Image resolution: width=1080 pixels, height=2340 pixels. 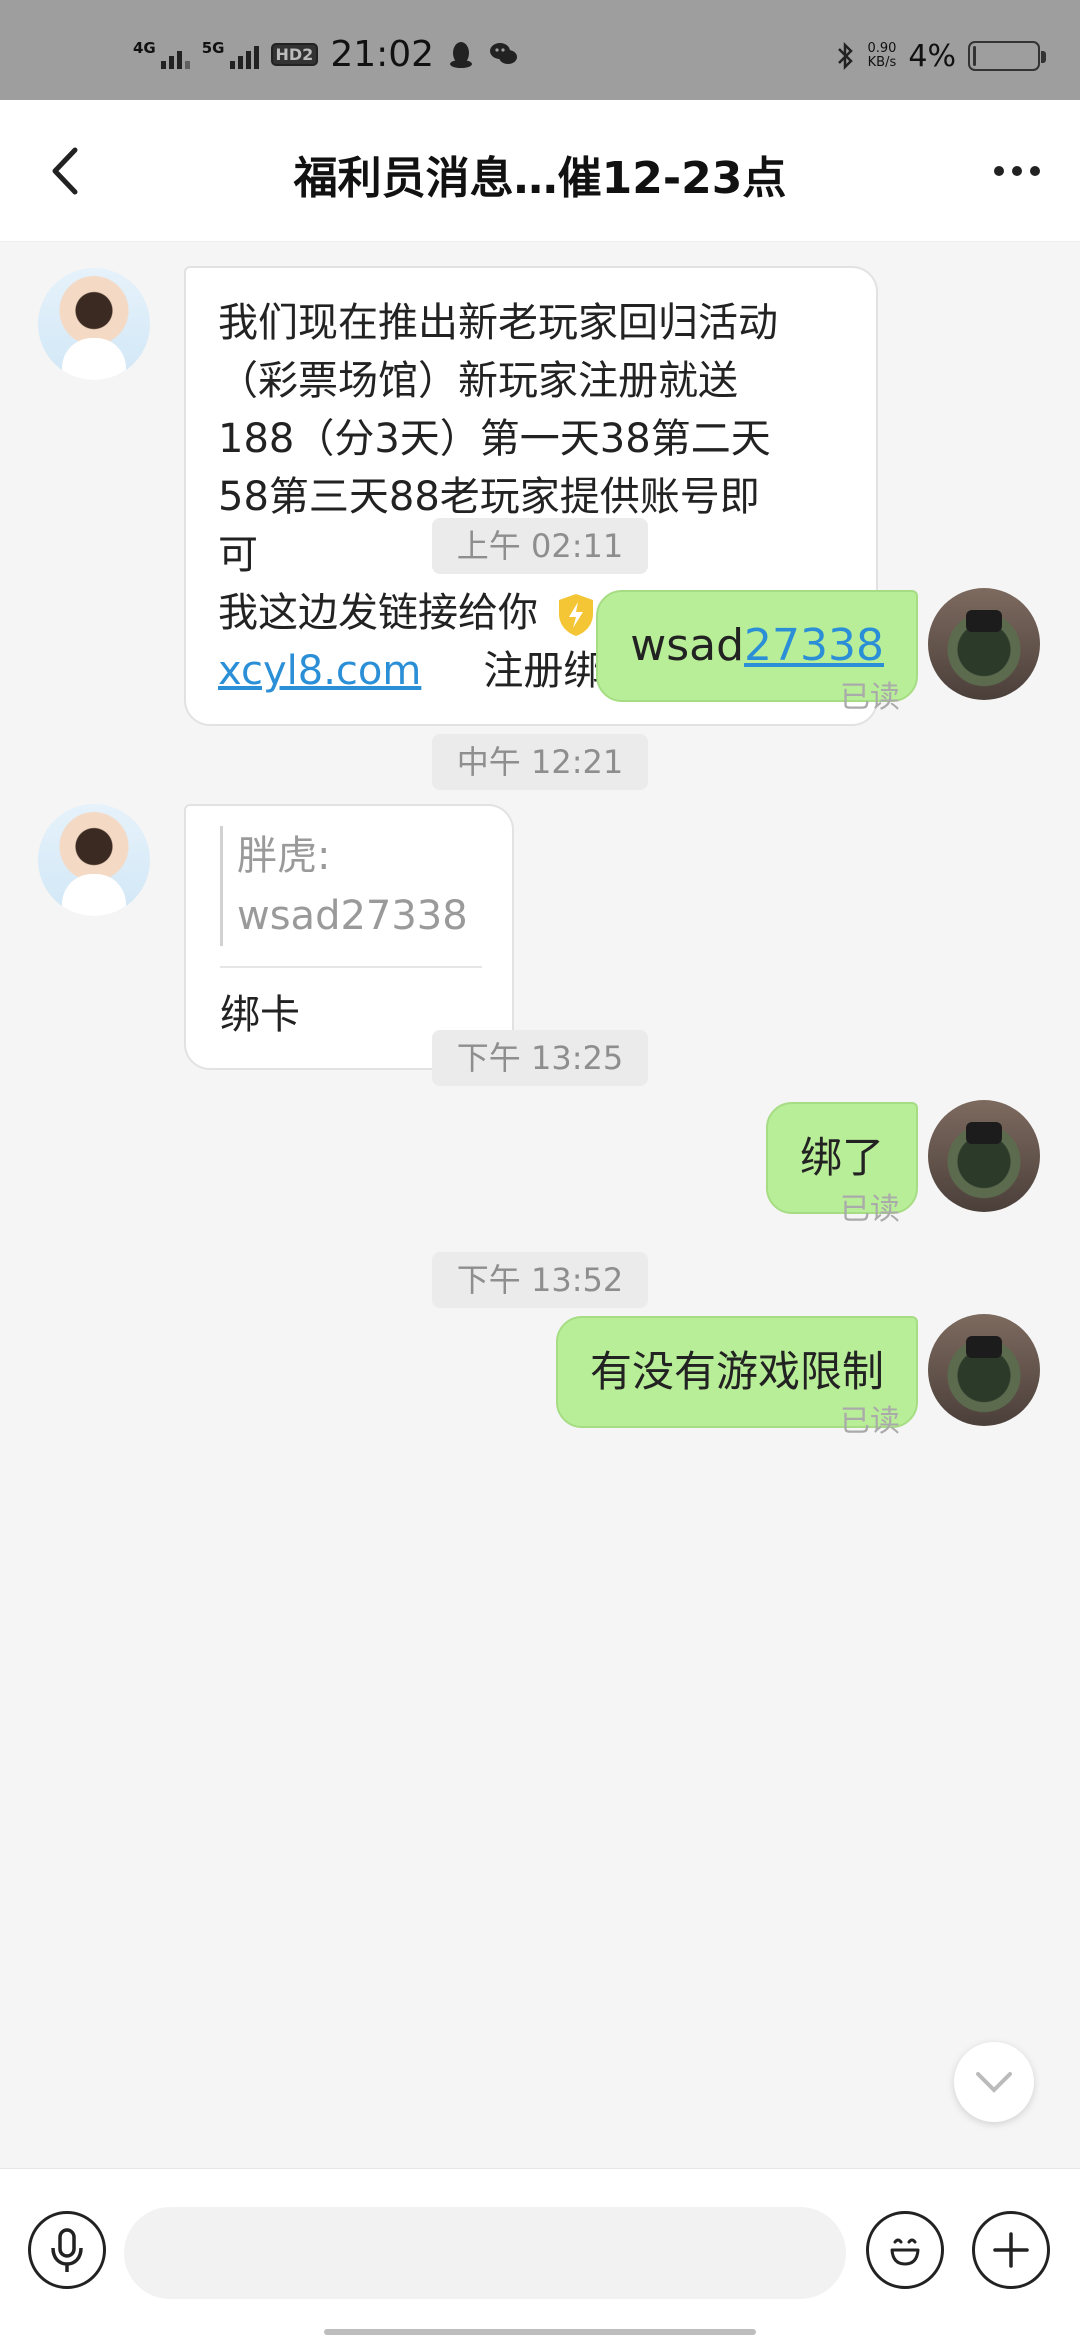 I want to click on message-line: 我们现在推出新老玩家回归活动, so click(x=498, y=323).